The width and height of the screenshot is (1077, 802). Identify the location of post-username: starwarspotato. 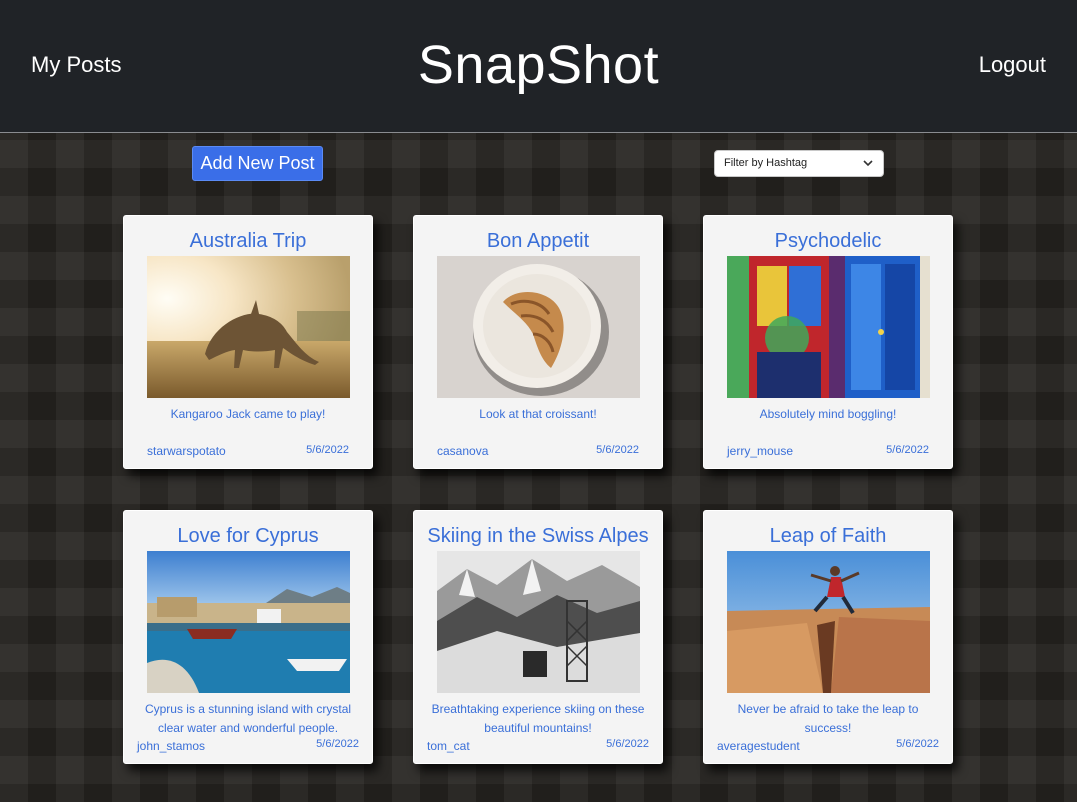
(186, 451).